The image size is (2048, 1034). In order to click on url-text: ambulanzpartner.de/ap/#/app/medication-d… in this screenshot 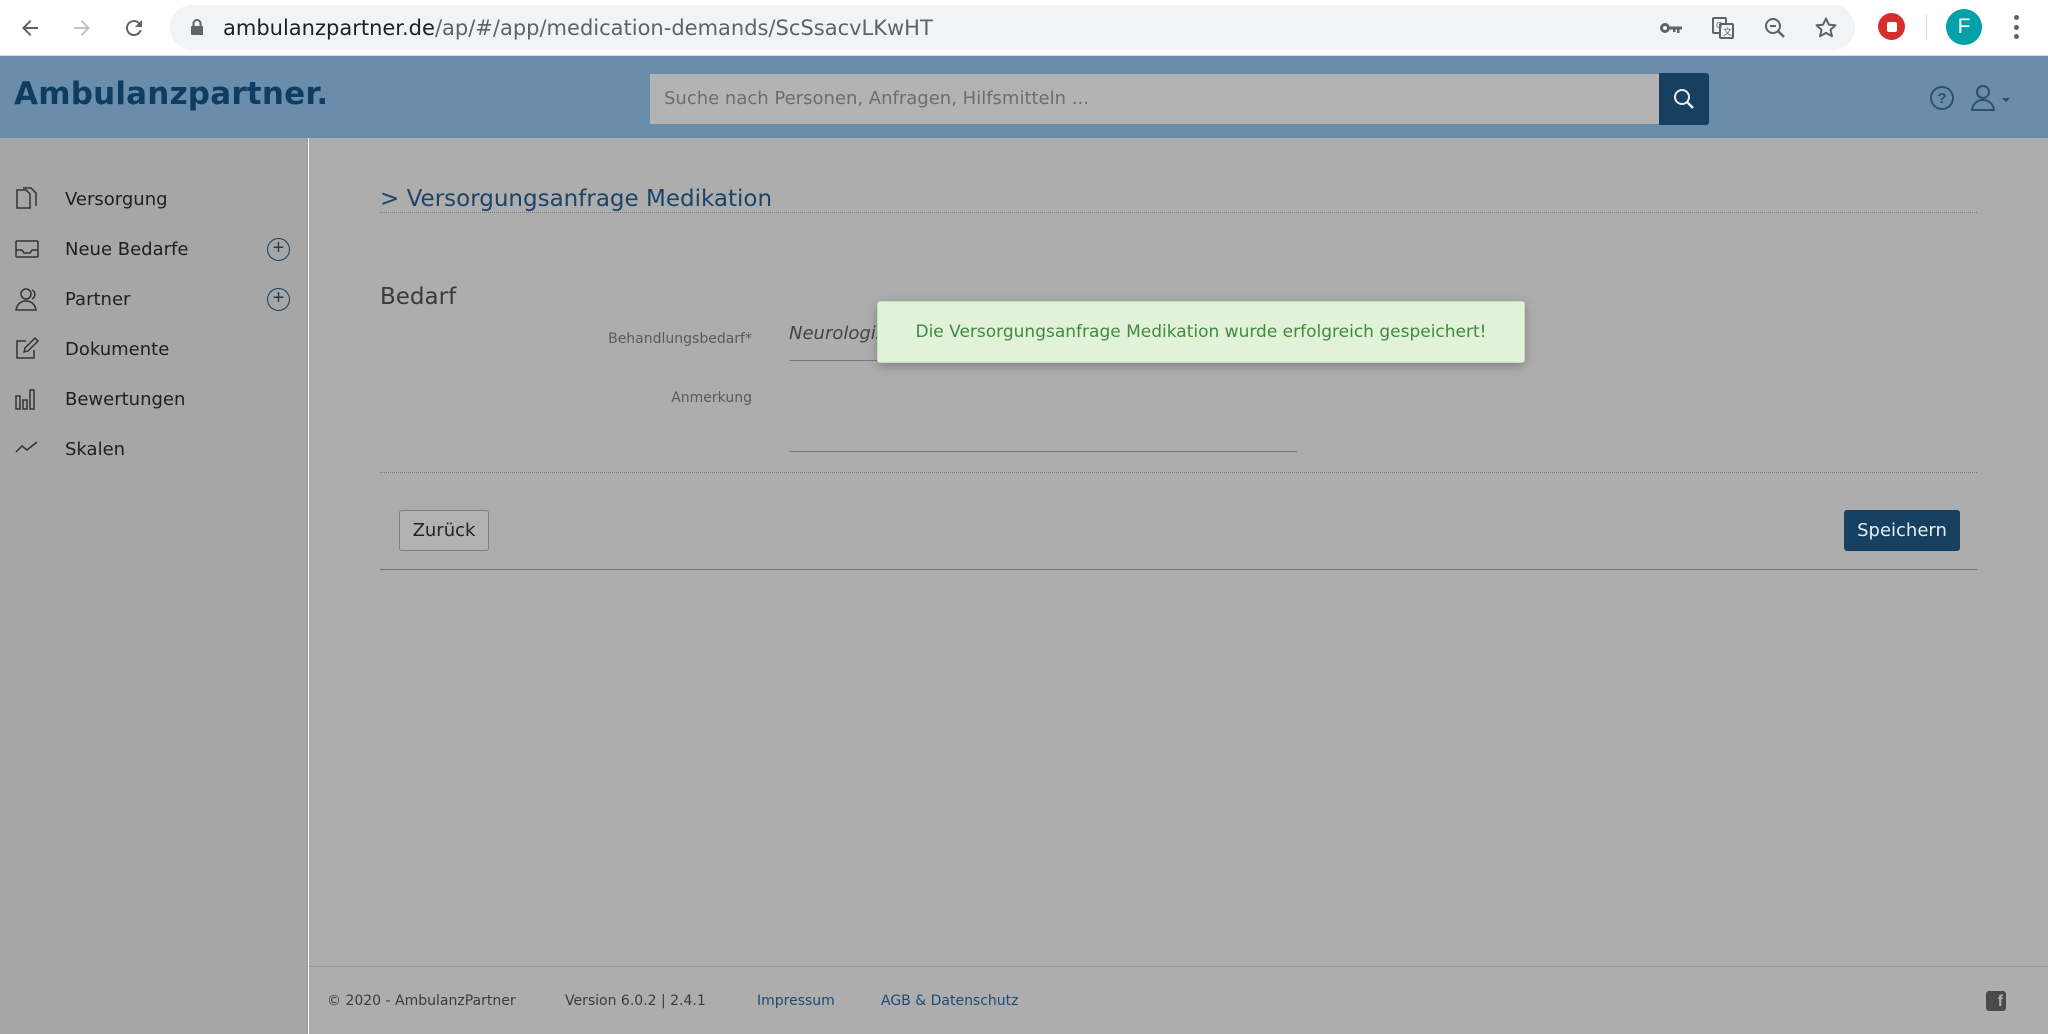, I will do `click(578, 28)`.